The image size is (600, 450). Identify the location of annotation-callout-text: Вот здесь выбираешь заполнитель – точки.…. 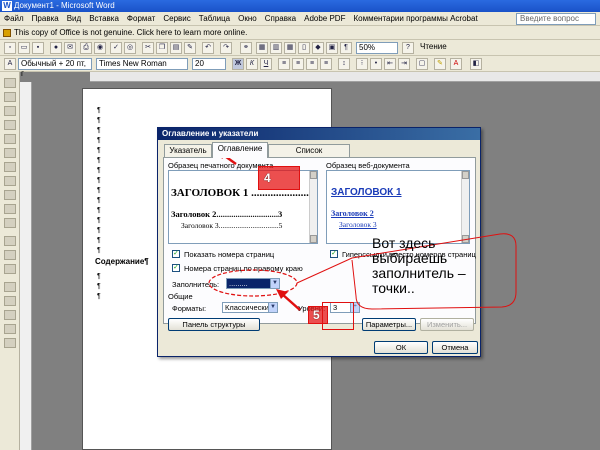
(419, 265).